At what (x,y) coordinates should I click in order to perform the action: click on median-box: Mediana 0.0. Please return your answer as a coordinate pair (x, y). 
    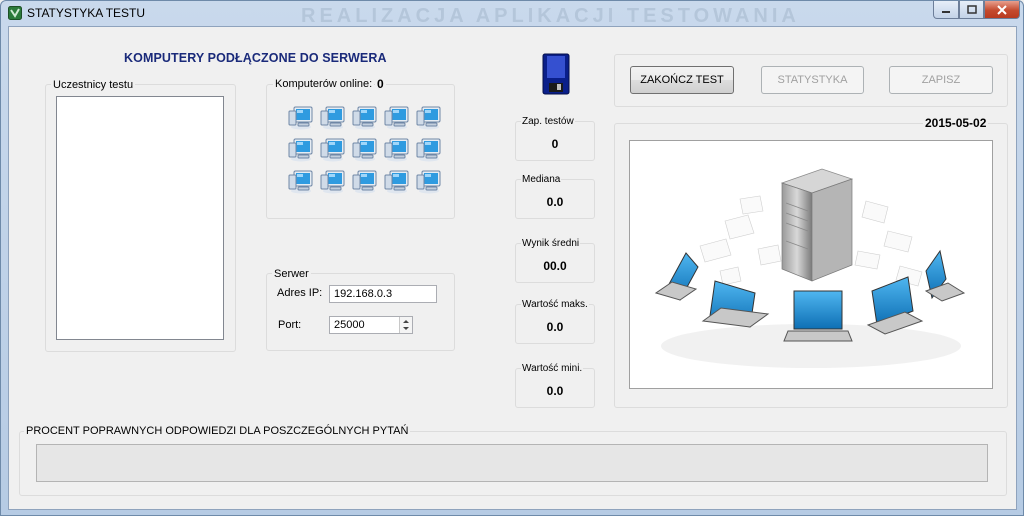
    Looking at the image, I should click on (555, 196).